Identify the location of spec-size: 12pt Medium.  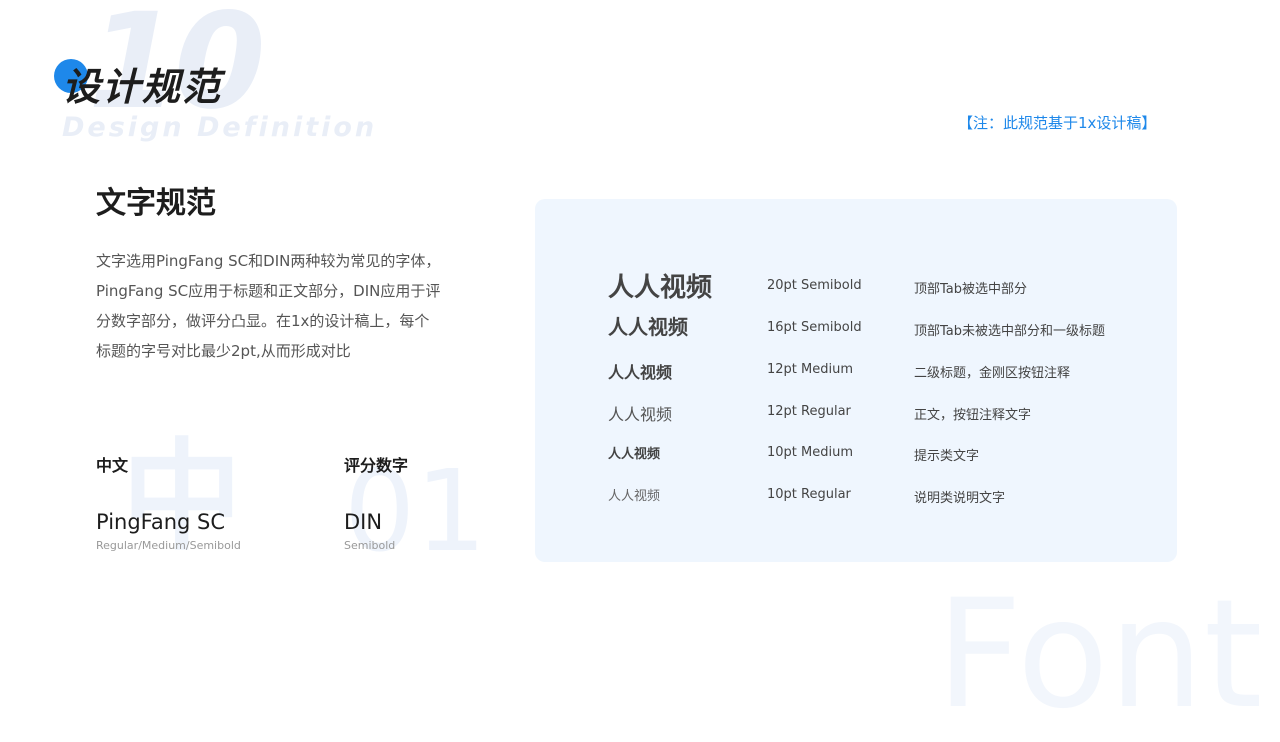
(810, 369).